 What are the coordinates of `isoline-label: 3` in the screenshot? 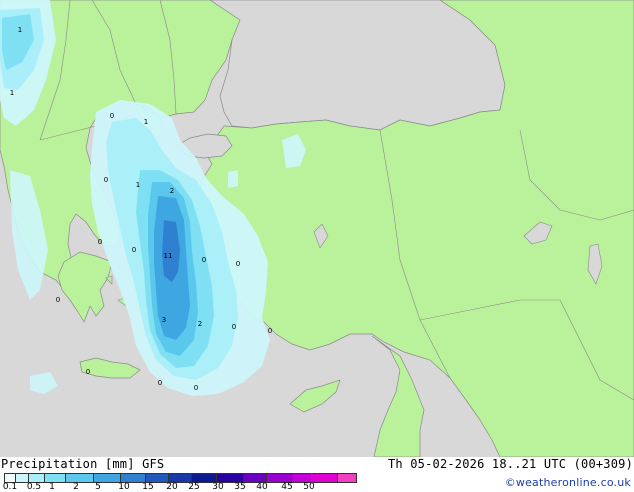 It's located at (164, 320).